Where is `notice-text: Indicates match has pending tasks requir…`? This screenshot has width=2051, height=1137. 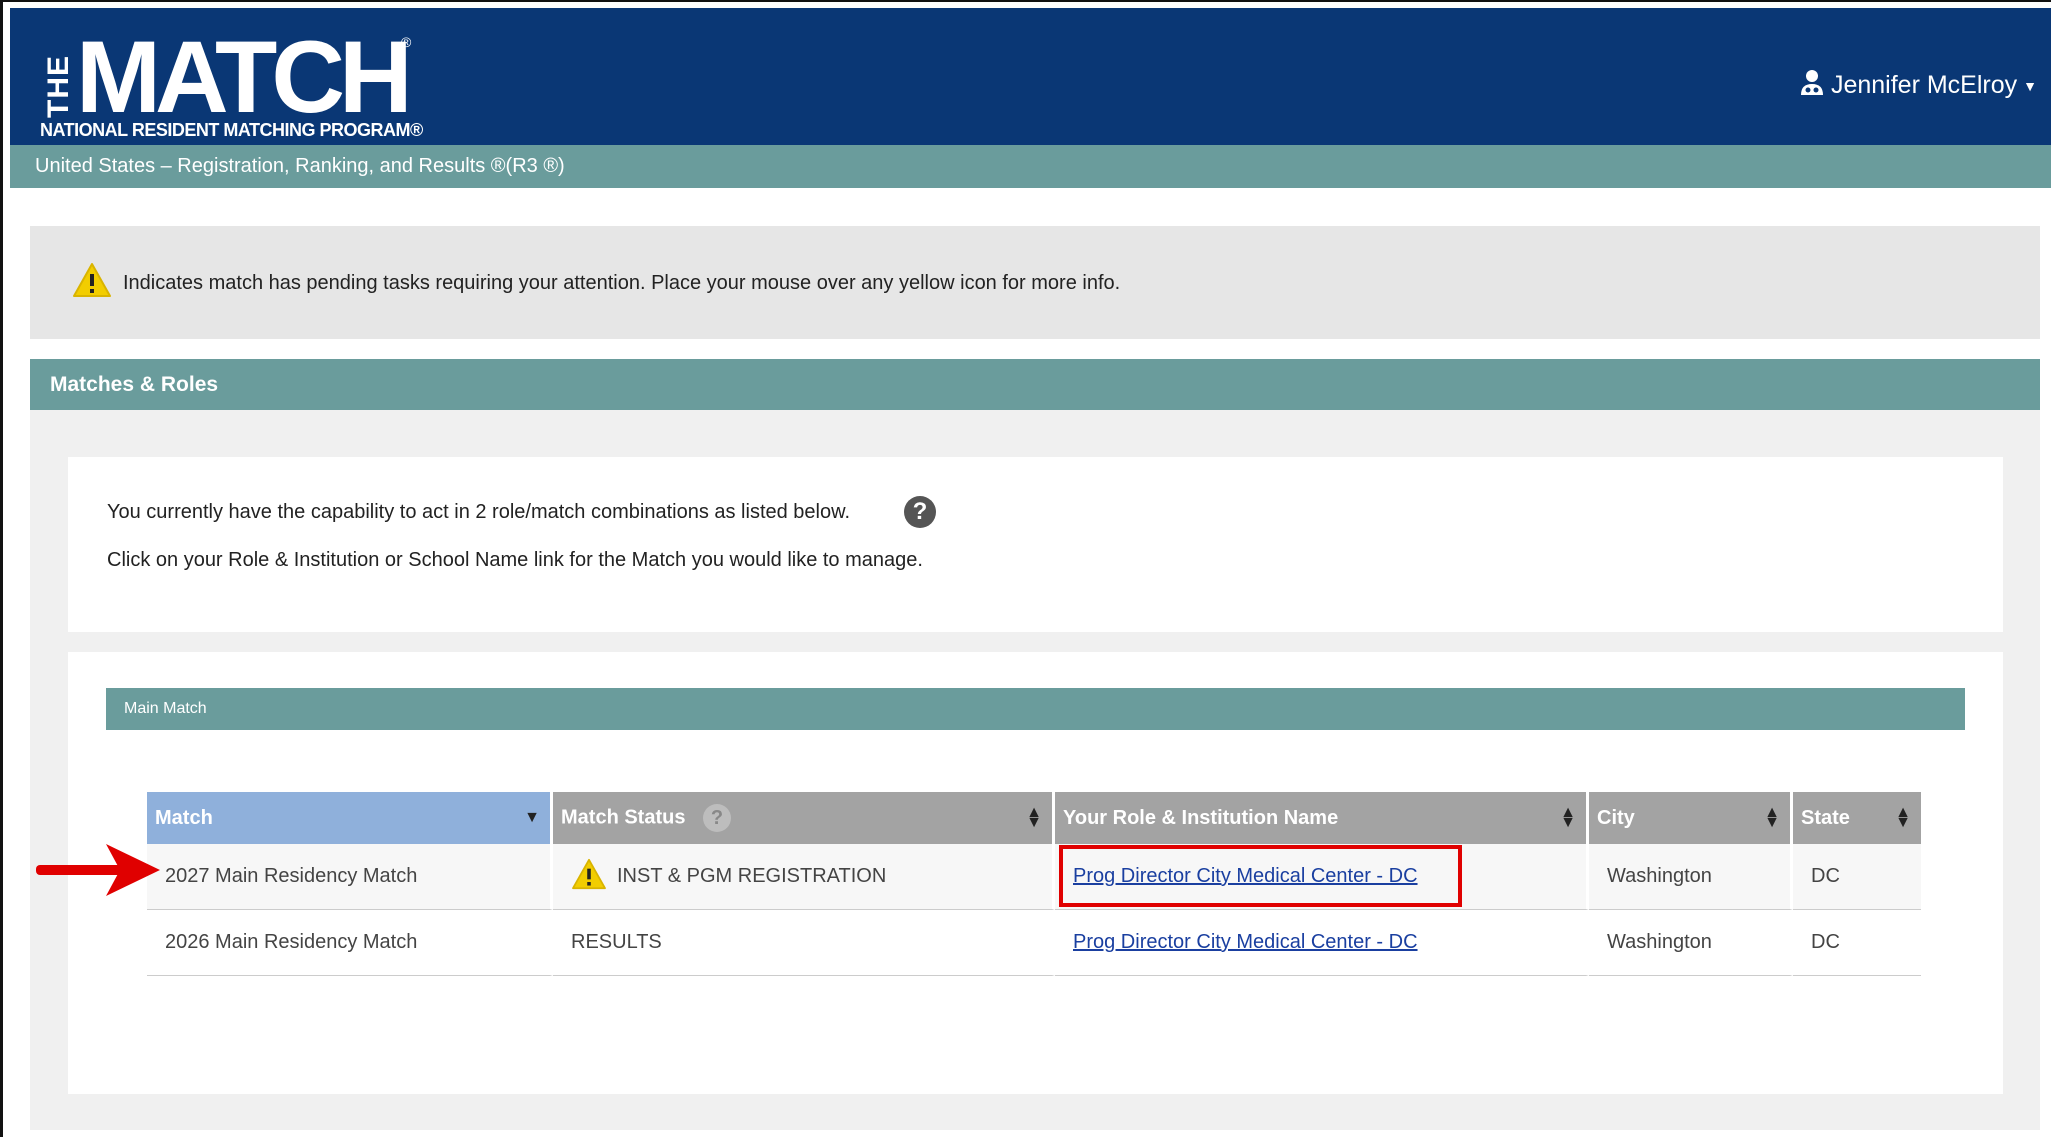 notice-text: Indicates match has pending tasks requir… is located at coordinates (622, 283).